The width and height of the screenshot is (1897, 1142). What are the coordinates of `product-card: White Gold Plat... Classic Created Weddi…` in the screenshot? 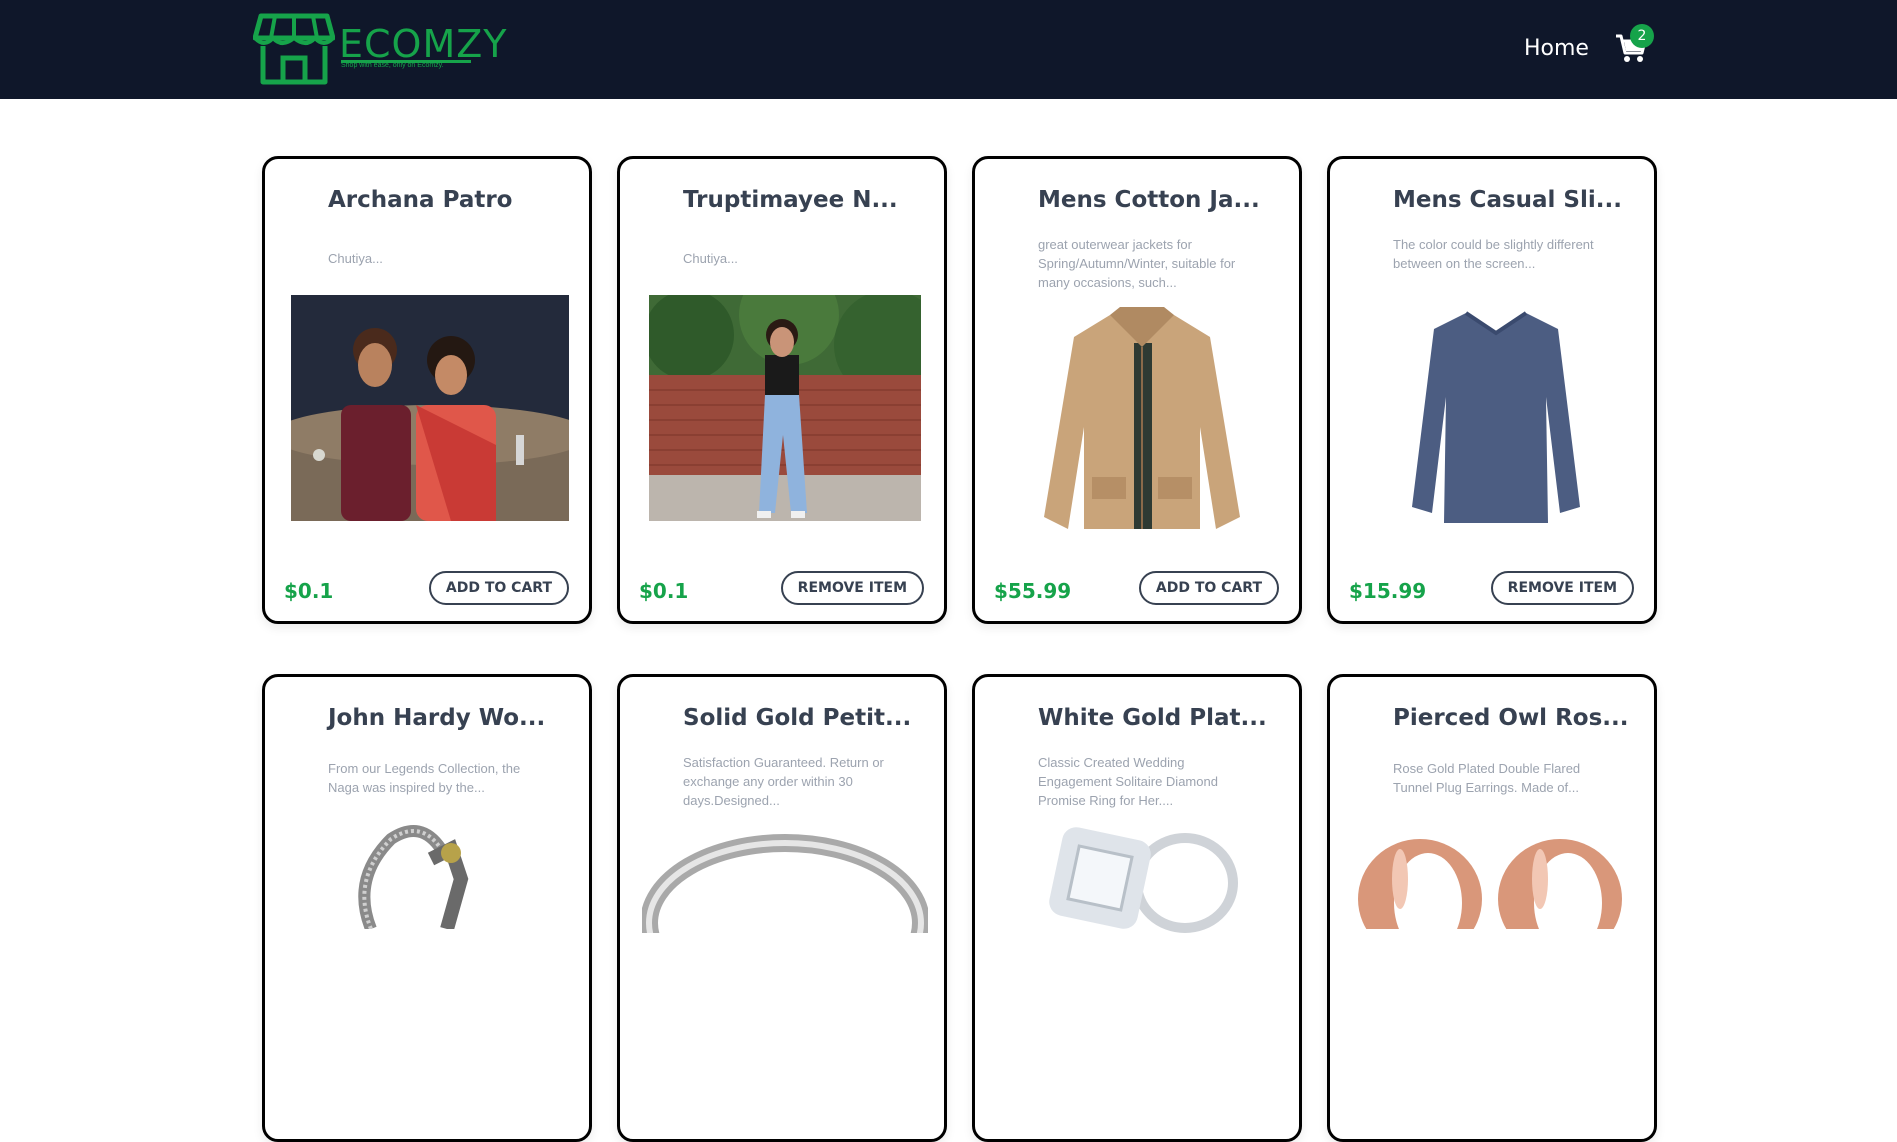 It's located at (1137, 908).